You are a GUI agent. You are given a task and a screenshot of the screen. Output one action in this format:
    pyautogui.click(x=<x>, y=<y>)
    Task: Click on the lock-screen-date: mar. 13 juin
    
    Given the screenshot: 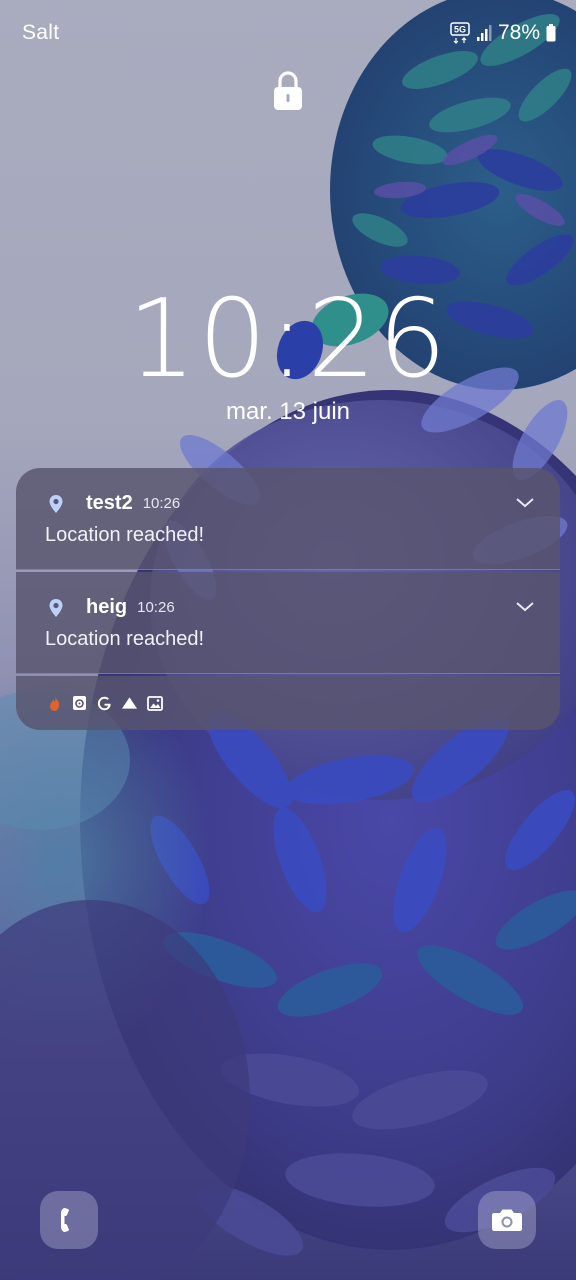 What is the action you would take?
    pyautogui.click(x=288, y=411)
    